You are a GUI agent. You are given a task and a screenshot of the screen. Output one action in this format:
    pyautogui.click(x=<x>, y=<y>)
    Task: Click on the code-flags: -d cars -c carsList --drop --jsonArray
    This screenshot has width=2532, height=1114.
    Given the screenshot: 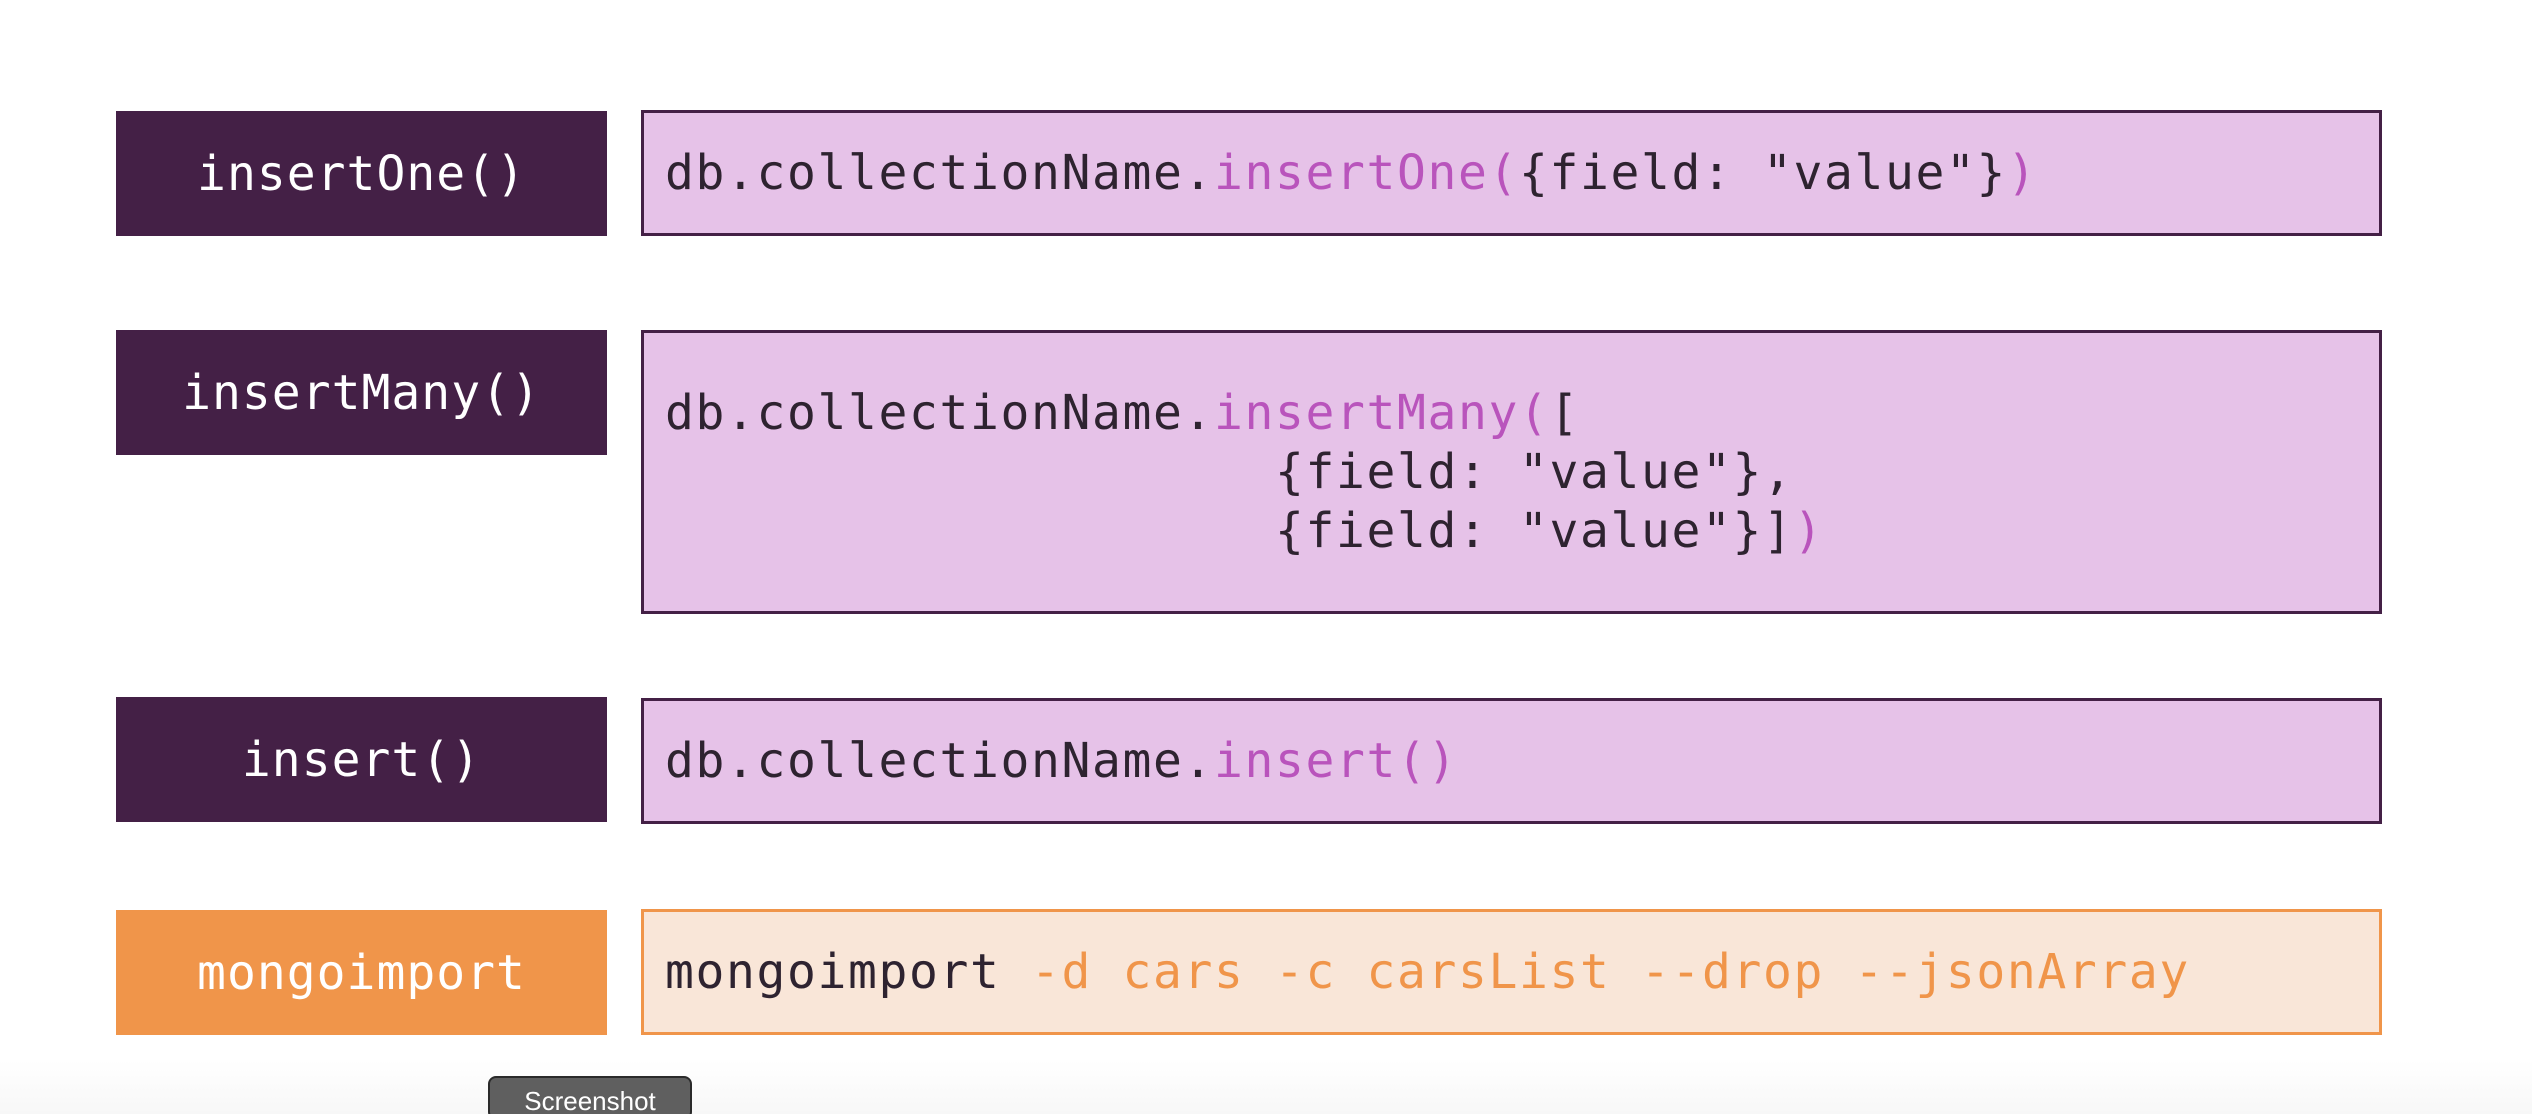 What is the action you would take?
    pyautogui.click(x=1610, y=971)
    